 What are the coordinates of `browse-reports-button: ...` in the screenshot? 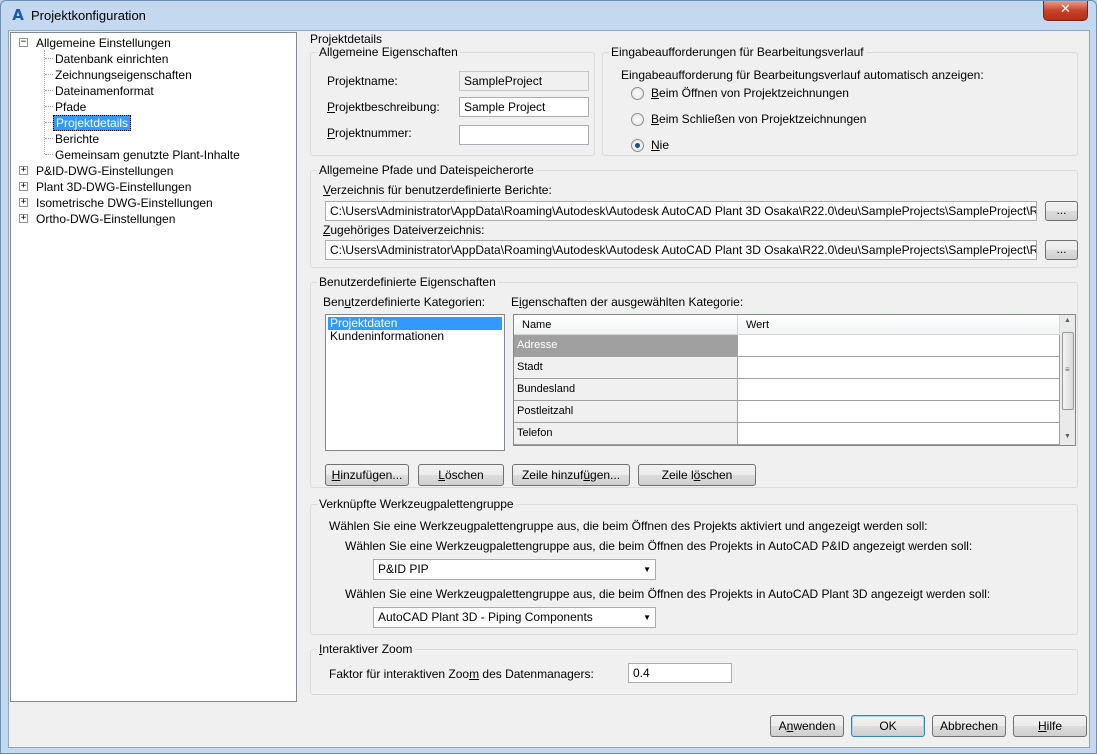 It's located at (1061, 211).